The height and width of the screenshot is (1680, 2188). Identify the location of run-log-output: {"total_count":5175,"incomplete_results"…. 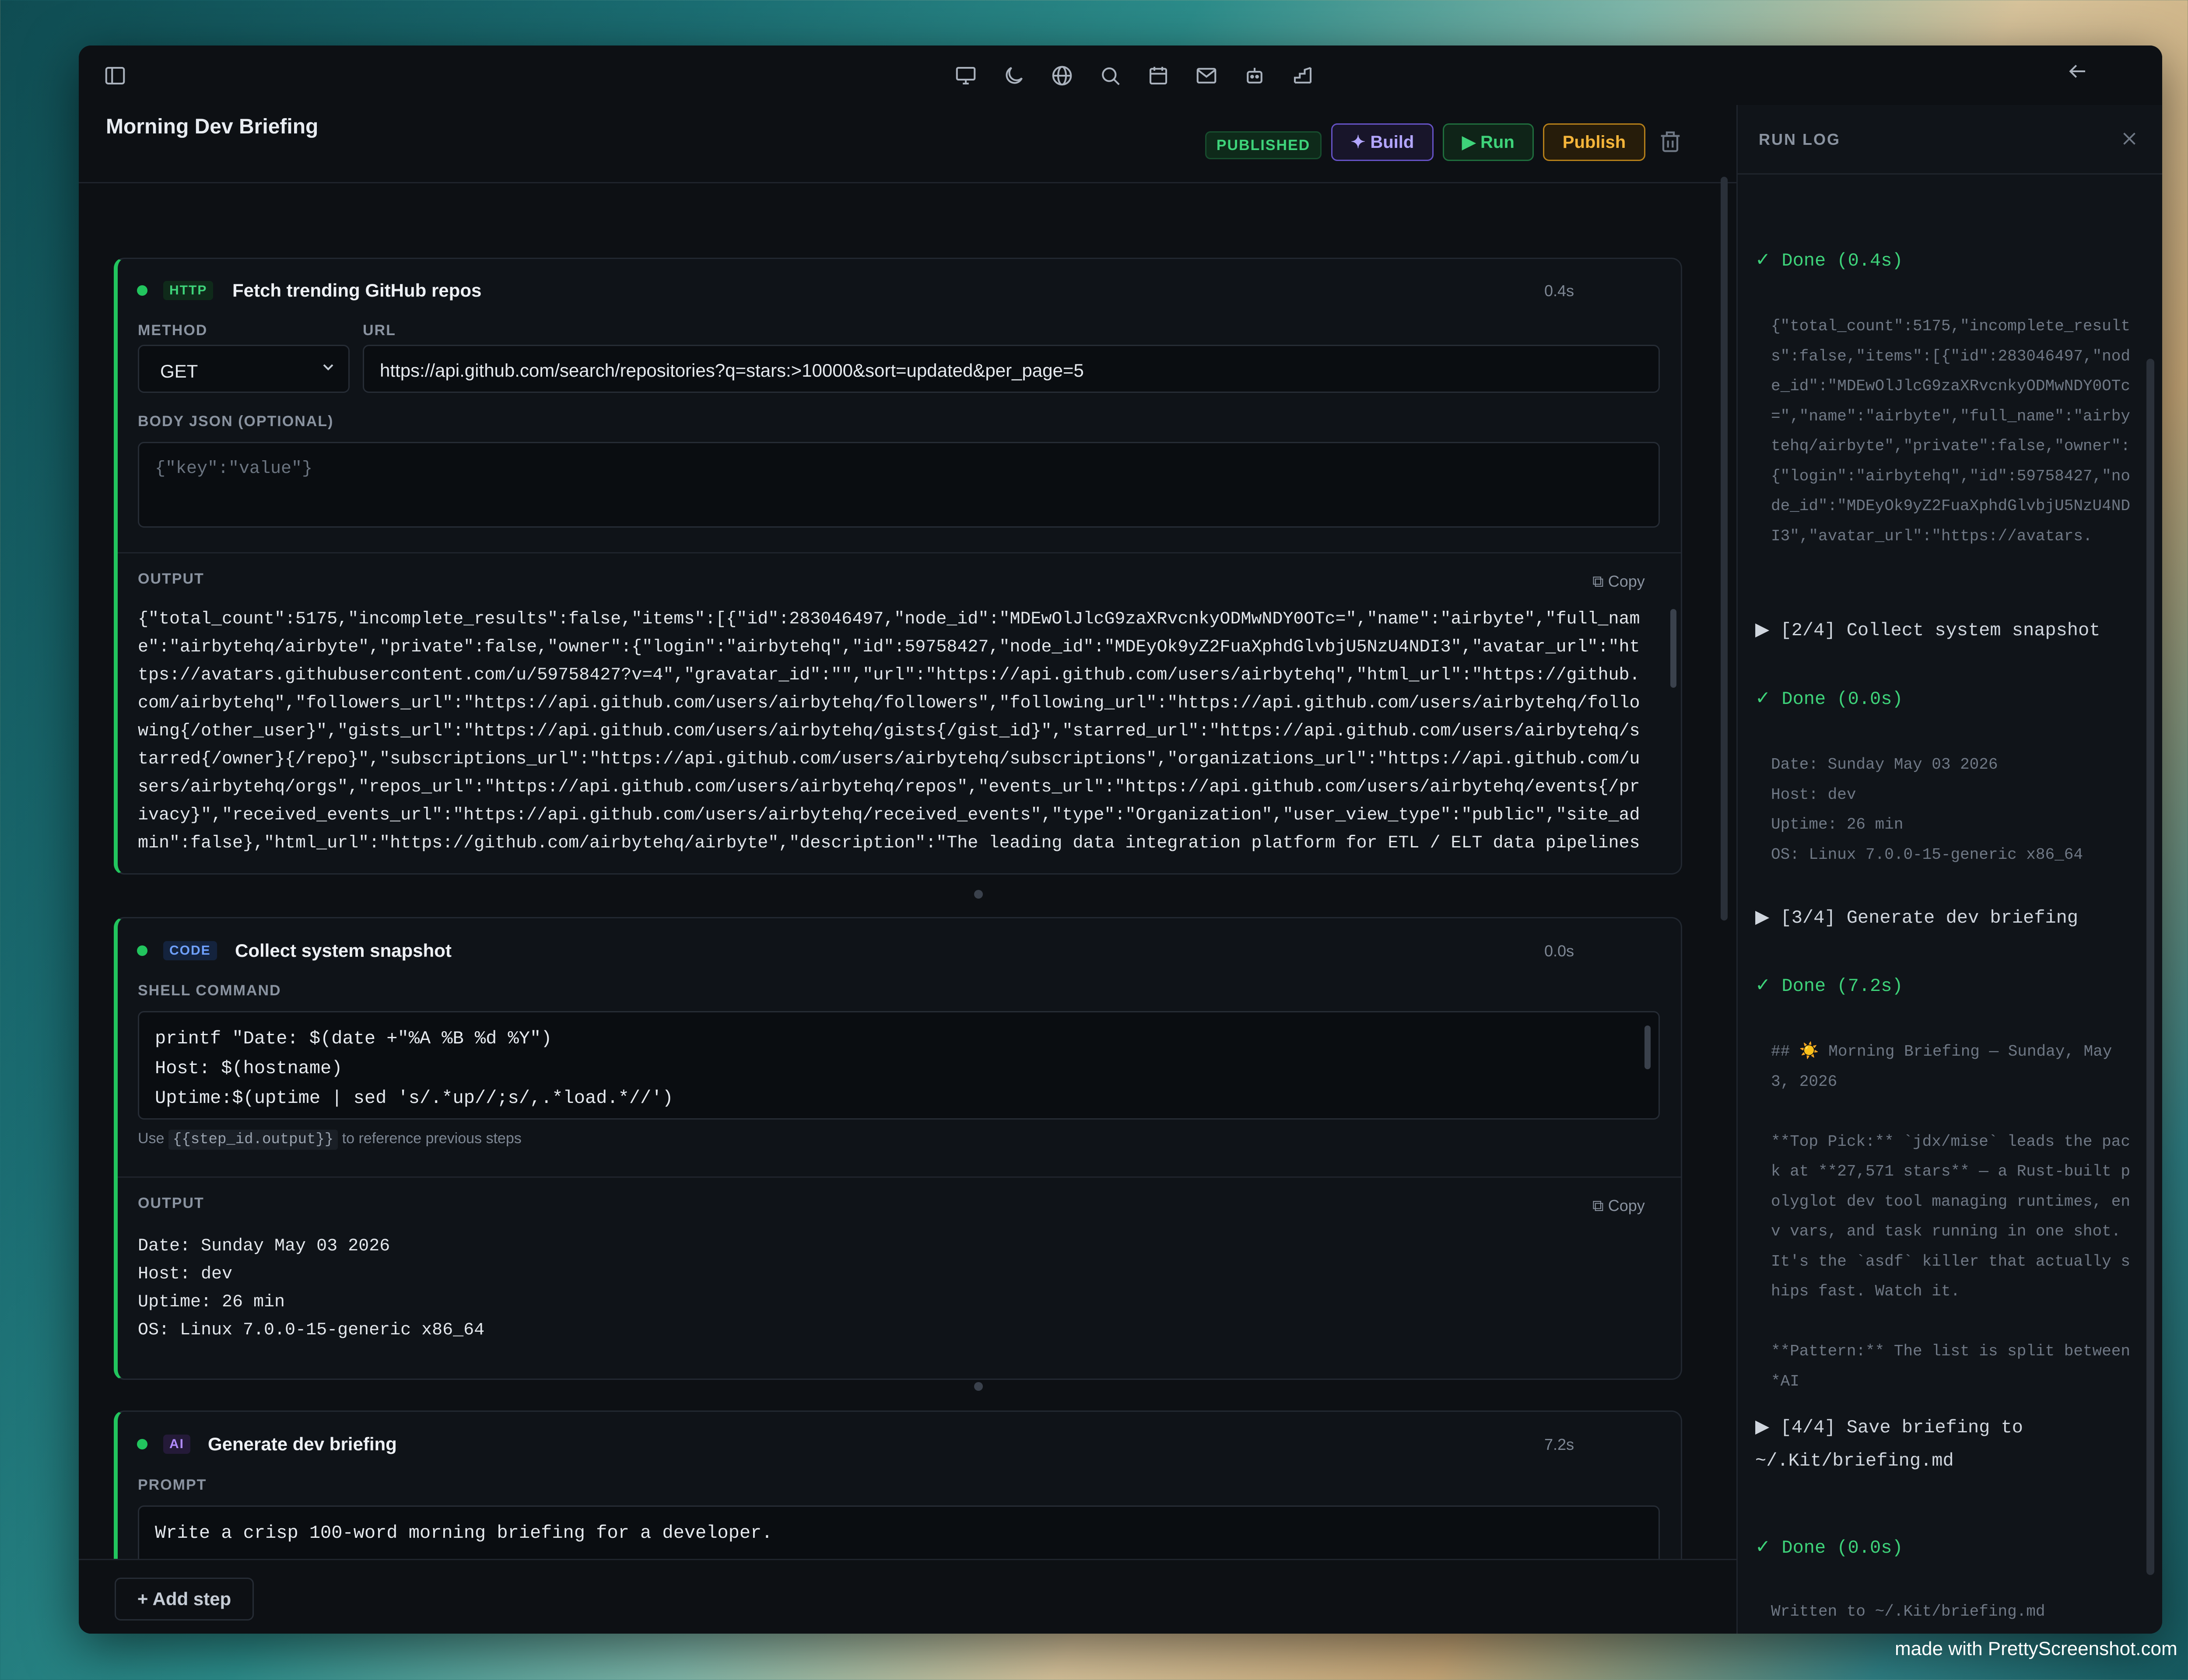
(1950, 431).